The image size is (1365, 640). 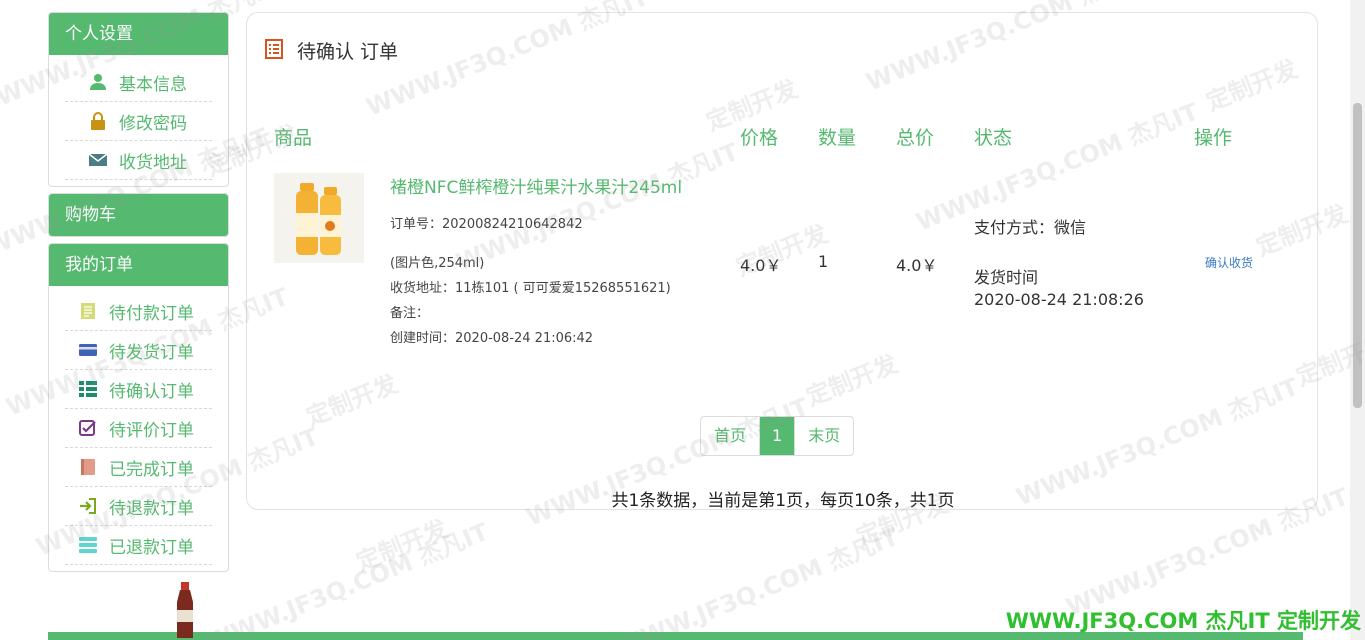 I want to click on credit-card-icon, so click(x=88, y=350).